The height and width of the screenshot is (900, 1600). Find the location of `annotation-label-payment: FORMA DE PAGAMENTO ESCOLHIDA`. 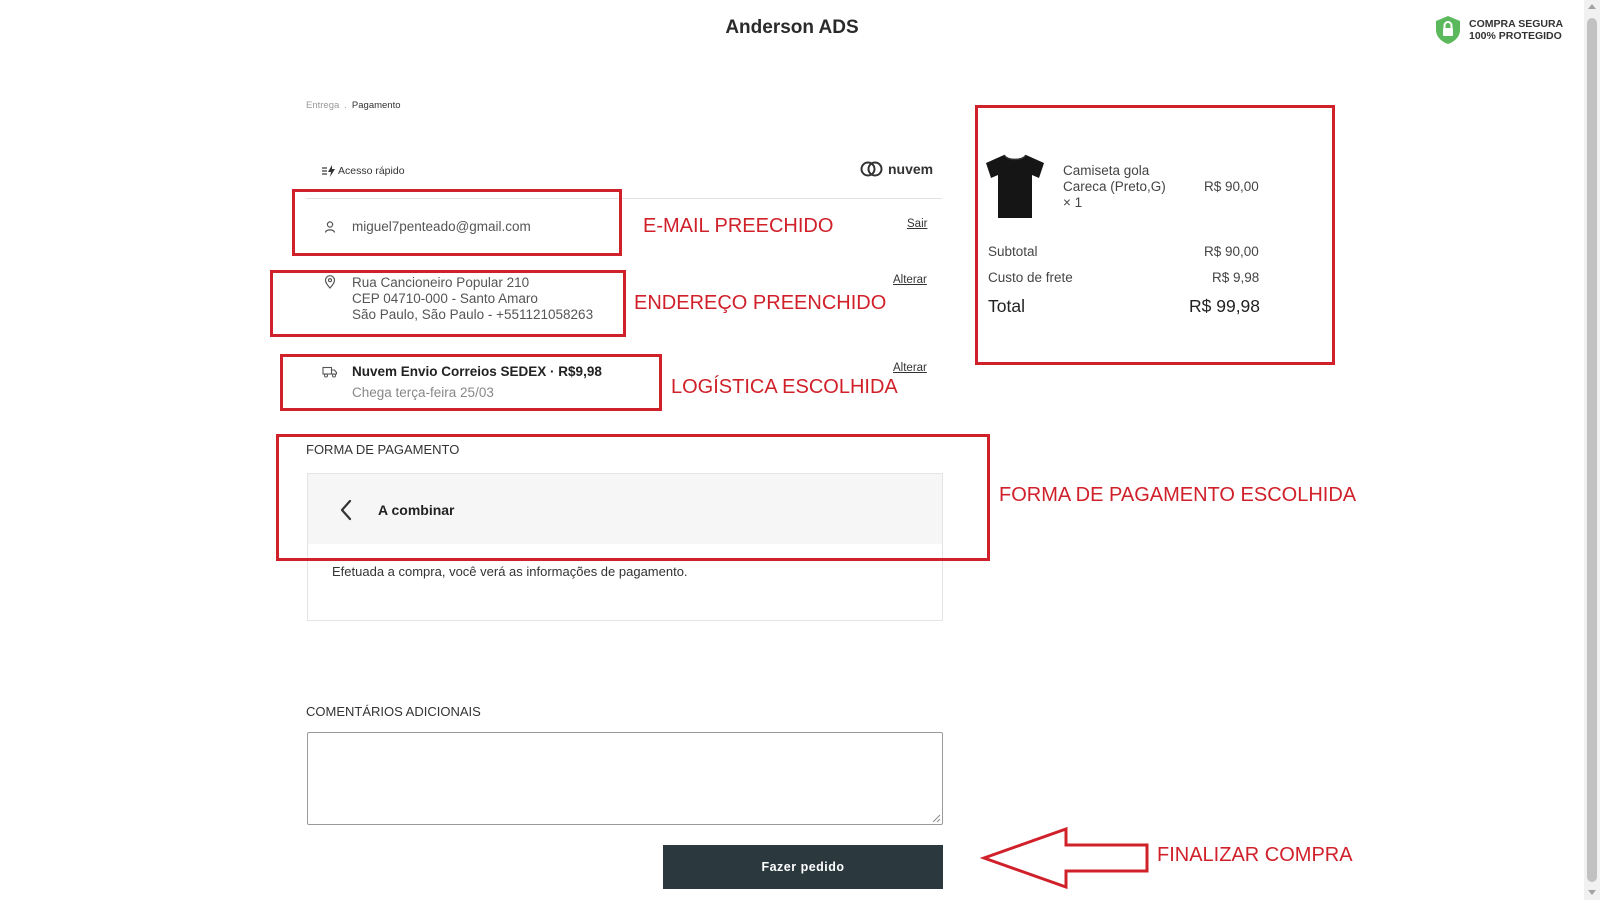

annotation-label-payment: FORMA DE PAGAMENTO ESCOLHIDA is located at coordinates (1178, 495).